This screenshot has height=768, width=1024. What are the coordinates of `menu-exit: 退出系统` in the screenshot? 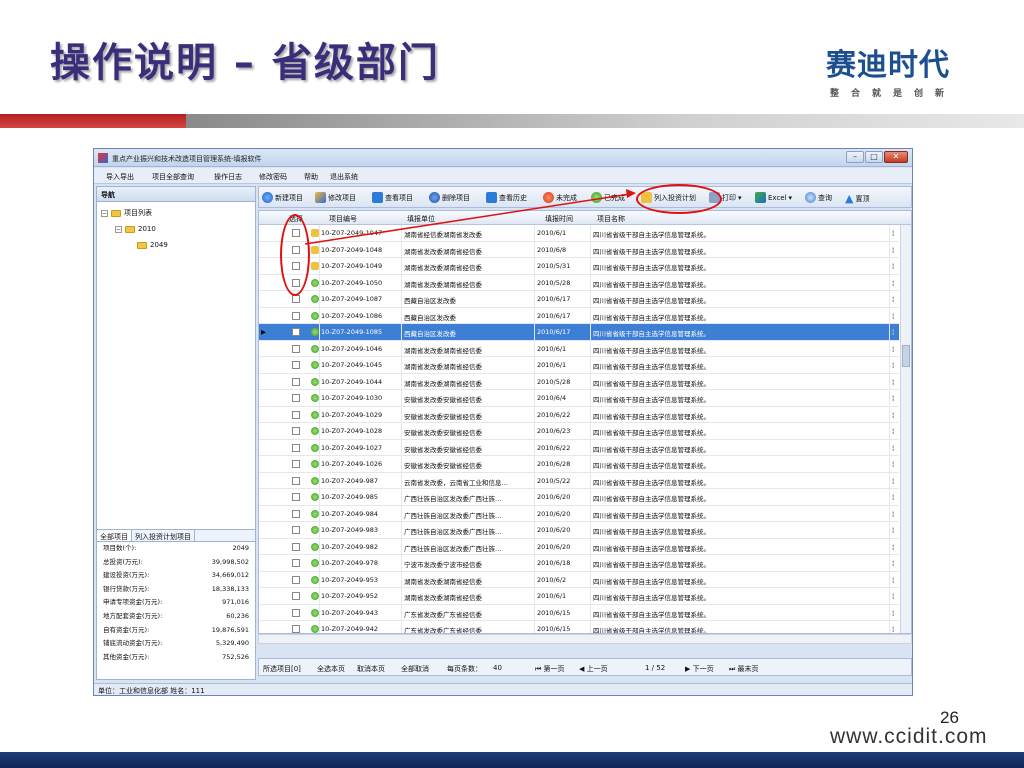 It's located at (344, 177).